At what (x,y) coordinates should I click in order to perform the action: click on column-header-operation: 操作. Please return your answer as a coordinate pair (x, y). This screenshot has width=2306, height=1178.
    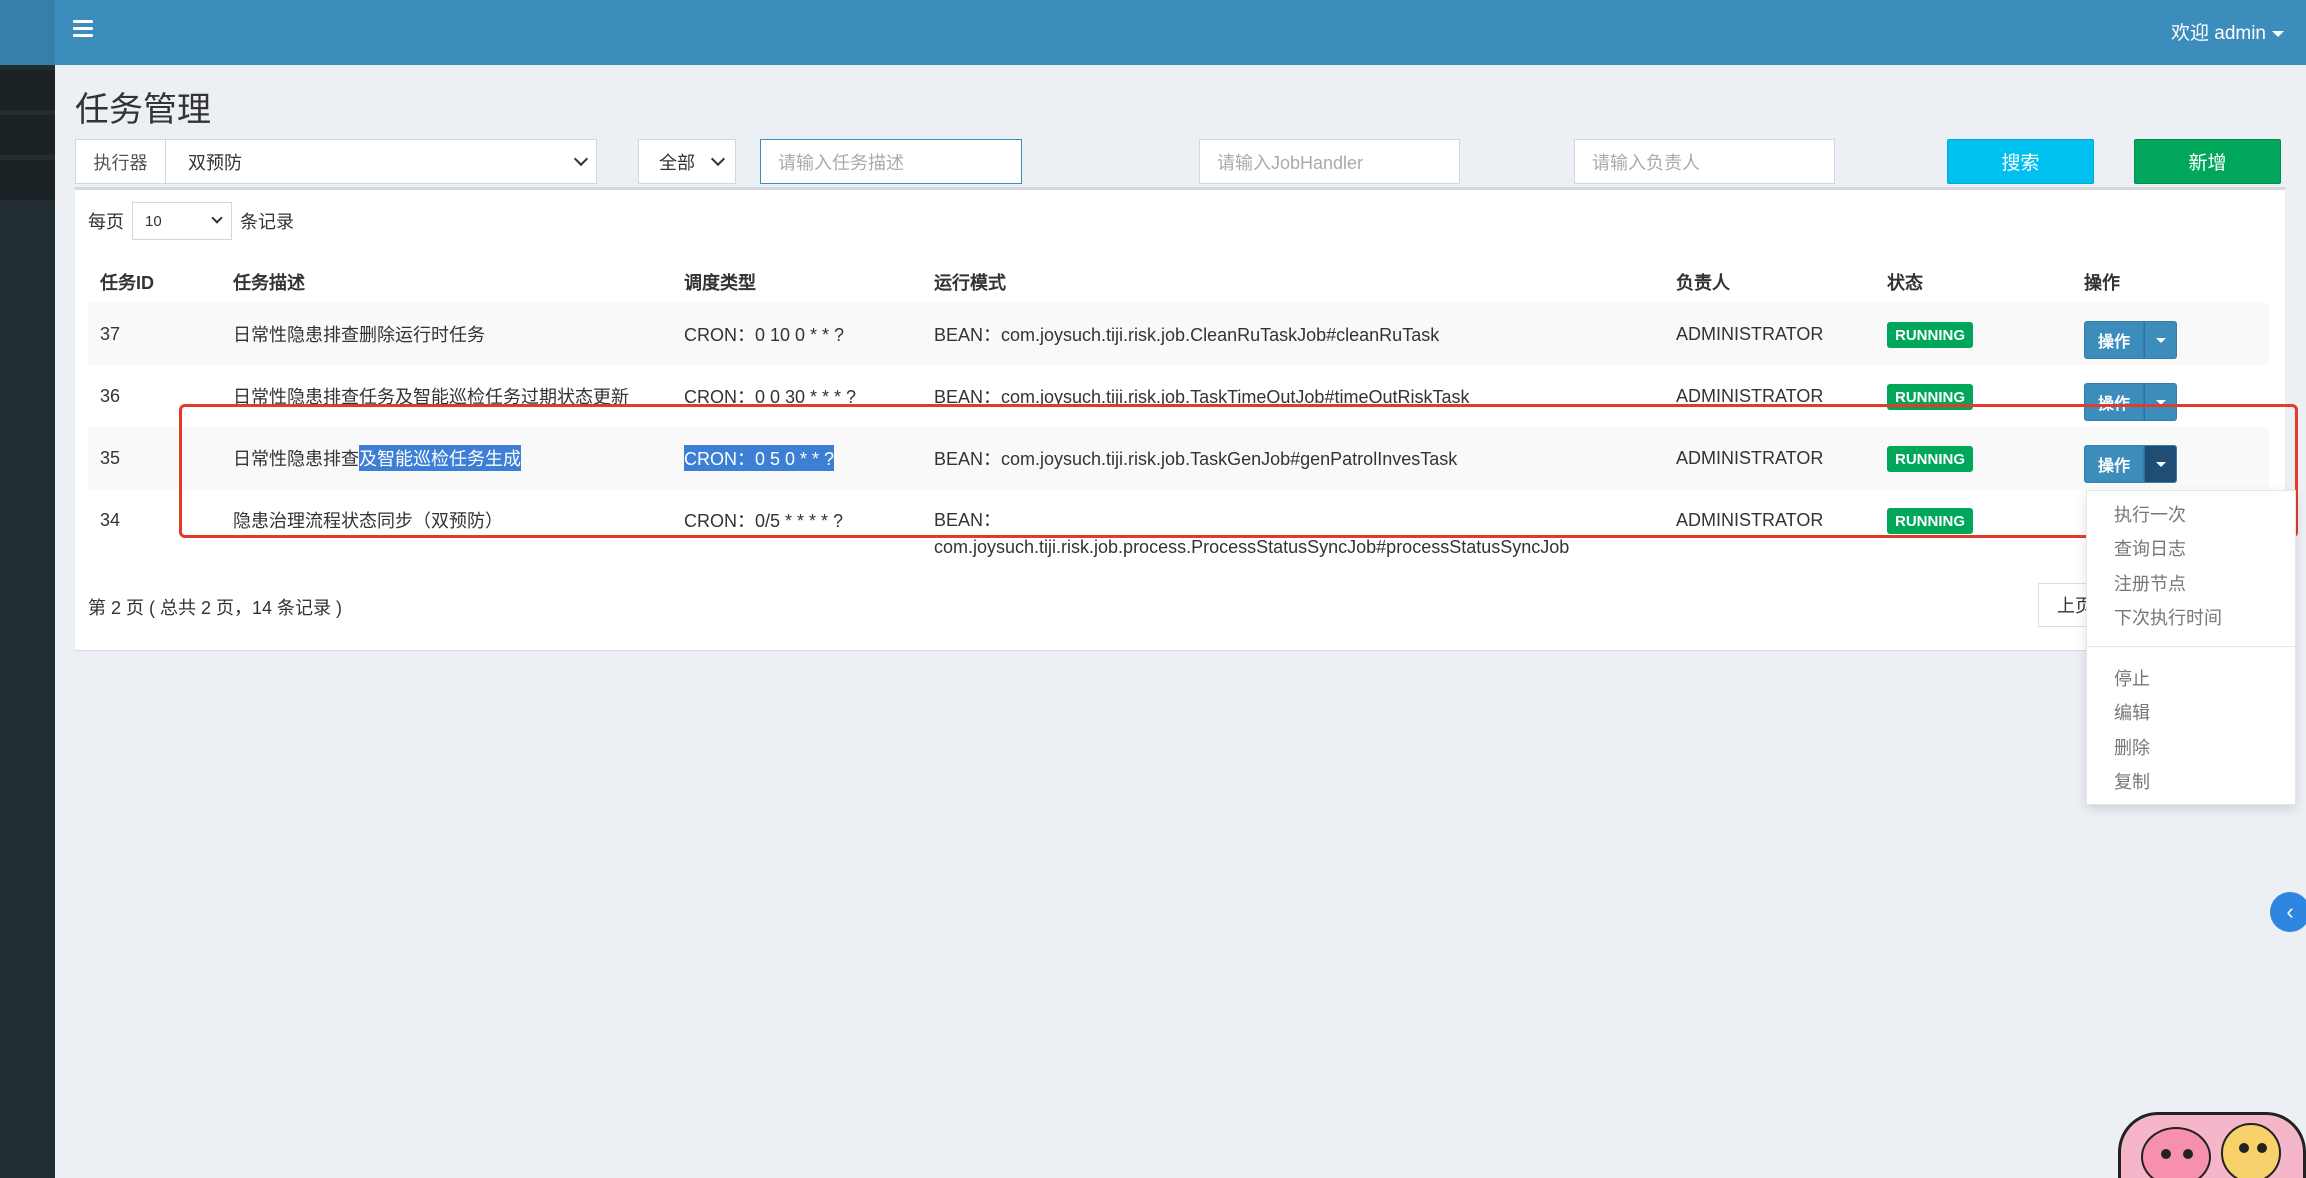
    Looking at the image, I should click on (2102, 283).